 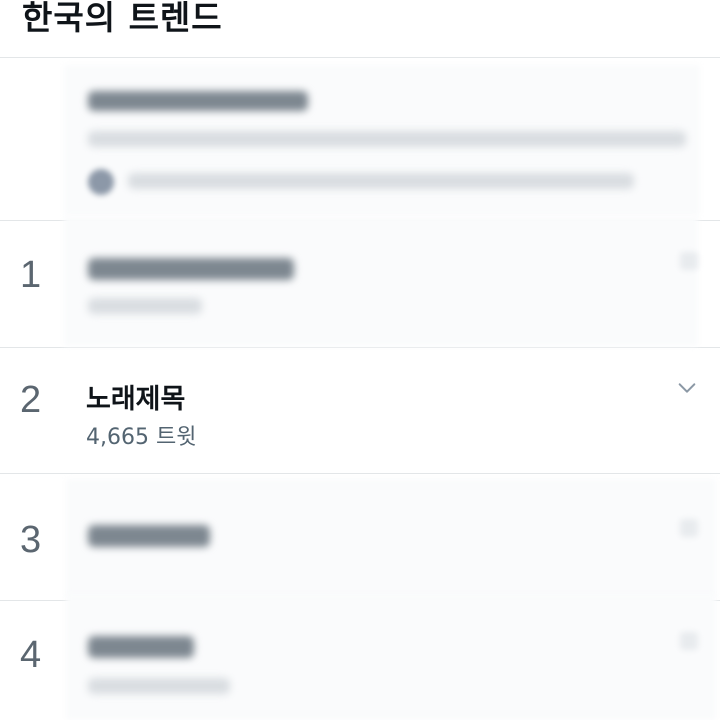 What do you see at coordinates (101, 182) in the screenshot?
I see `blurred-avatar` at bounding box center [101, 182].